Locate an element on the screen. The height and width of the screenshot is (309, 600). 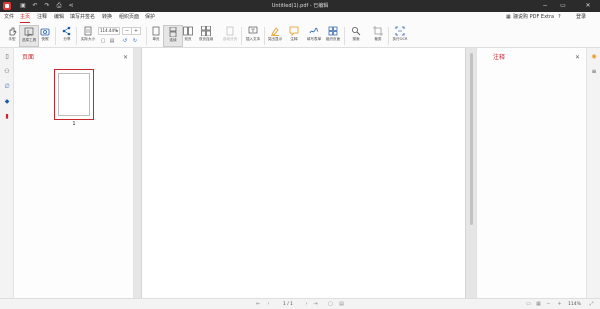
thumbnail-page-number: 1 is located at coordinates (74, 124).